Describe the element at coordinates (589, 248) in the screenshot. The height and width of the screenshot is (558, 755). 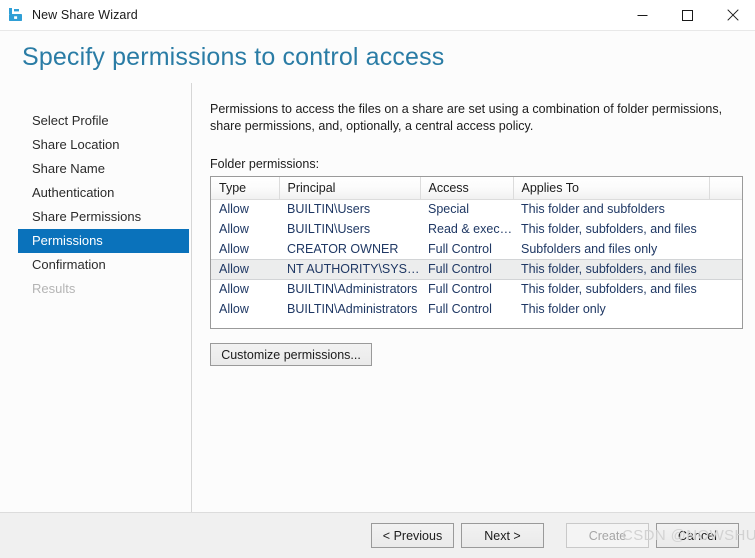
I see `cell-applies-to: Subfolders and files only` at that location.